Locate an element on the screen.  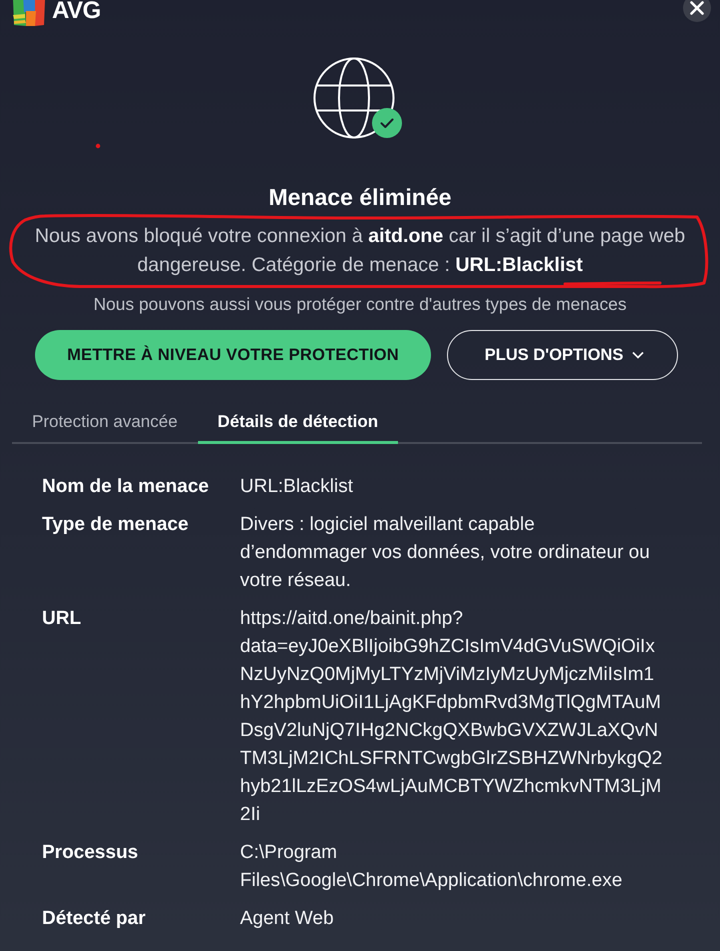
check-badge-icon is located at coordinates (387, 123).